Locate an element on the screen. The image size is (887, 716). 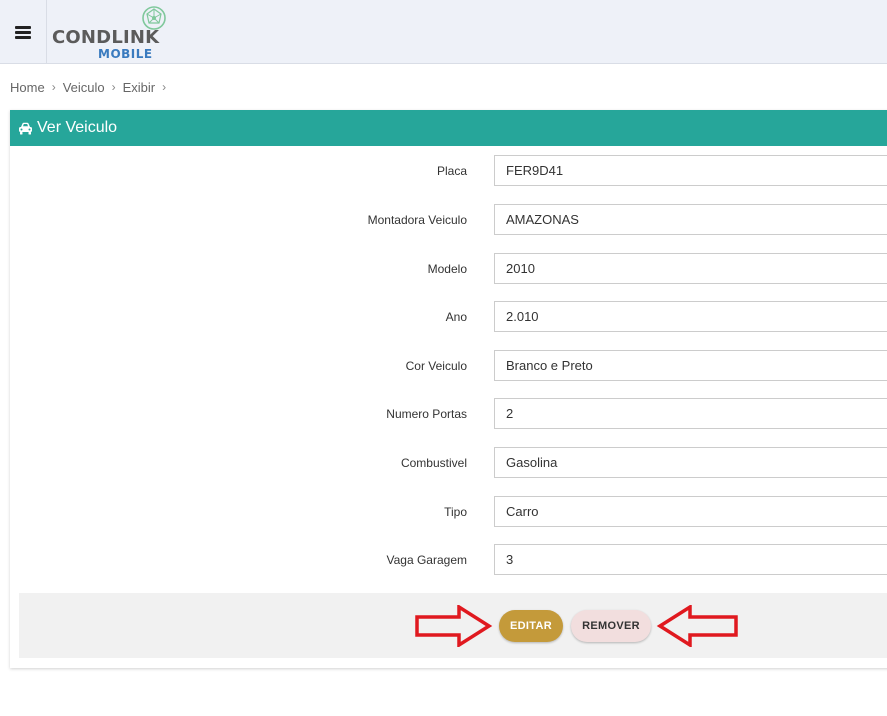
form-row-combustivel: Combustivel is located at coordinates (448, 462).